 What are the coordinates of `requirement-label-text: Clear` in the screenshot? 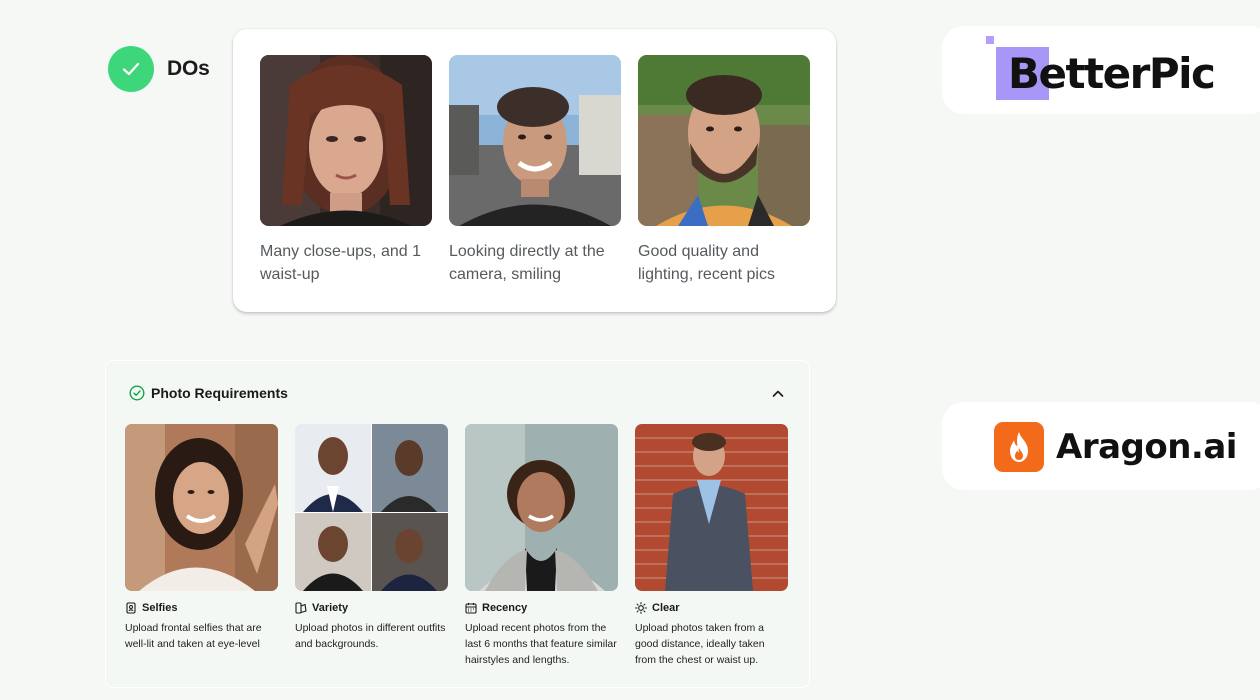 It's located at (666, 608).